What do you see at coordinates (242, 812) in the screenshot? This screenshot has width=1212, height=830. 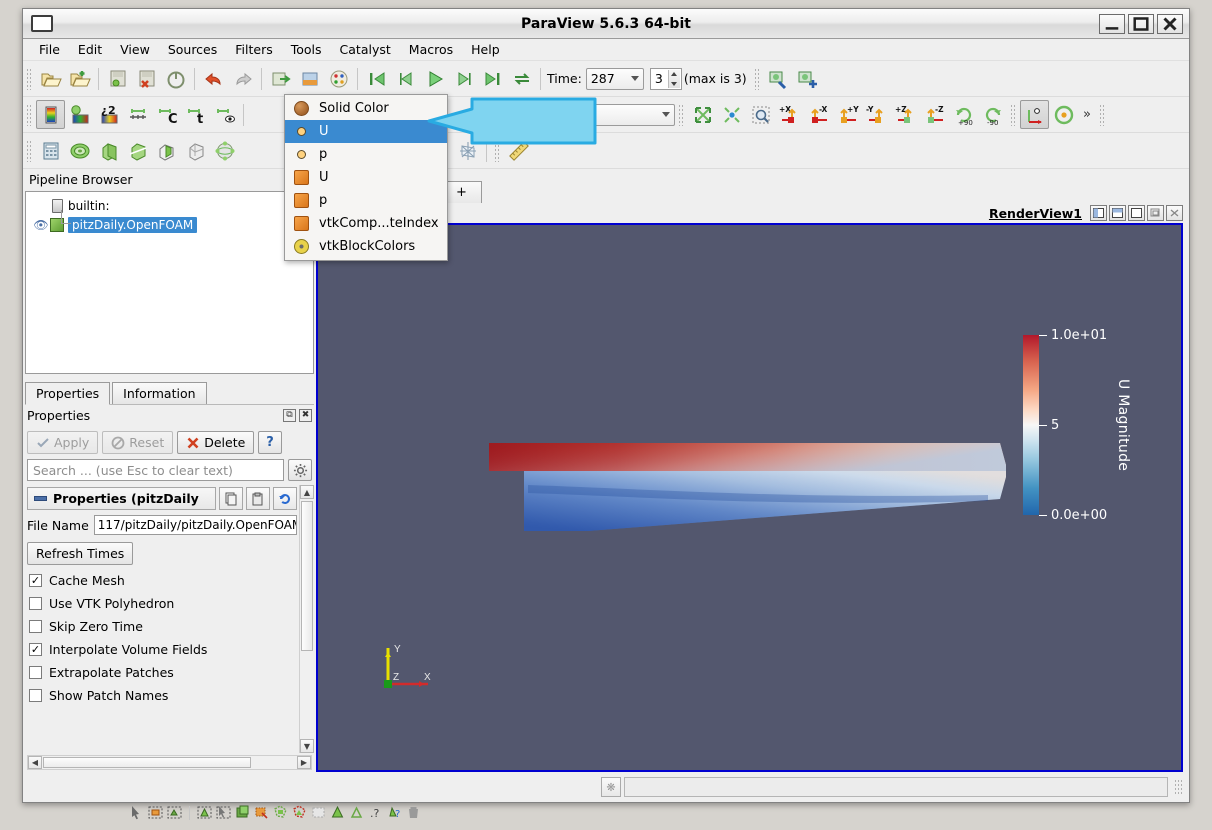 I see `select-blocks-icon` at bounding box center [242, 812].